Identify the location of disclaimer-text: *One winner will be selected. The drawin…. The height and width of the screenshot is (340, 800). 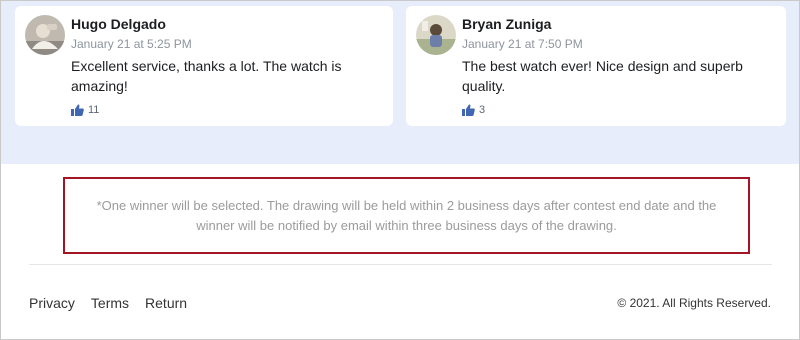
(406, 215).